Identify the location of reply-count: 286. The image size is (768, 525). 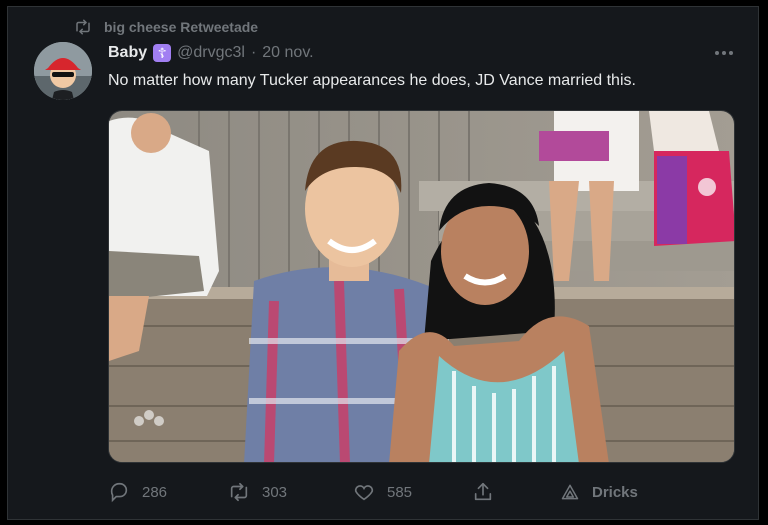
(155, 492).